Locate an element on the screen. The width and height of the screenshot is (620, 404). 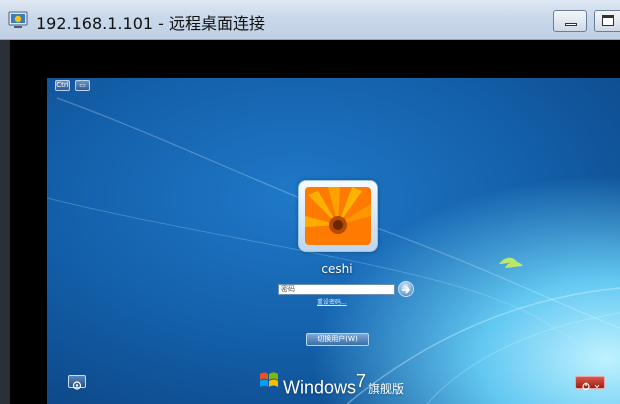
user-avatar is located at coordinates (338, 216).